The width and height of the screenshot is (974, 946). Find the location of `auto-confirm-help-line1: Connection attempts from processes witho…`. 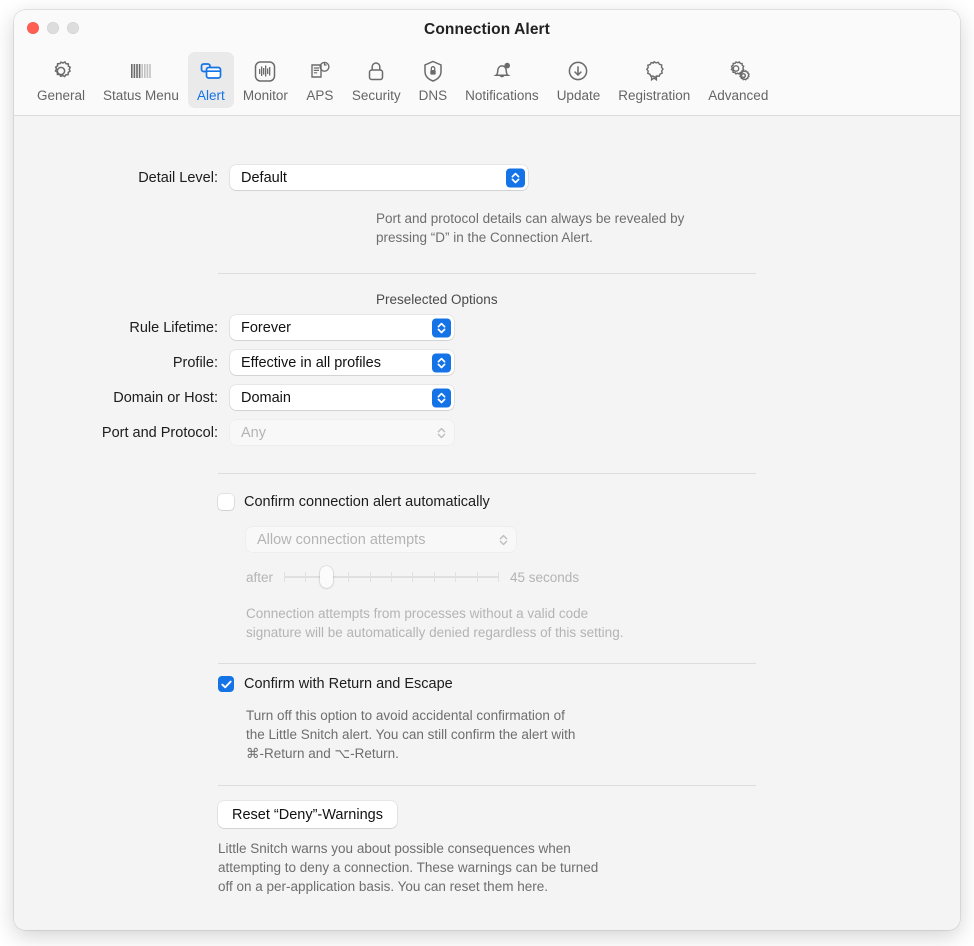

auto-confirm-help-line1: Connection attempts from processes witho… is located at coordinates (417, 613).